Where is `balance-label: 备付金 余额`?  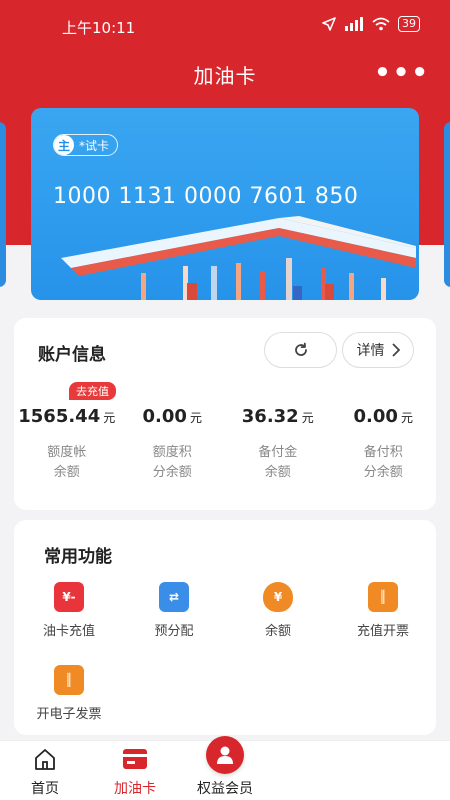 balance-label: 备付金 余额 is located at coordinates (278, 463).